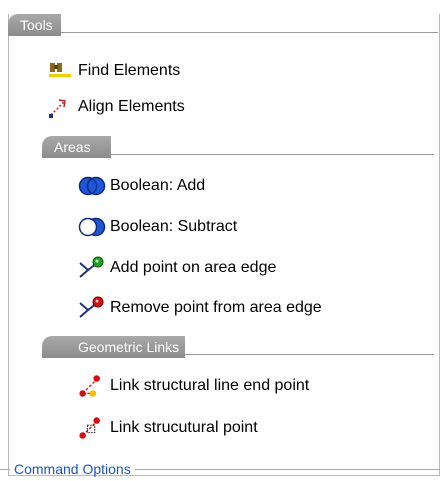 This screenshot has width=444, height=481. What do you see at coordinates (60, 71) in the screenshot?
I see `binoculars-icon` at bounding box center [60, 71].